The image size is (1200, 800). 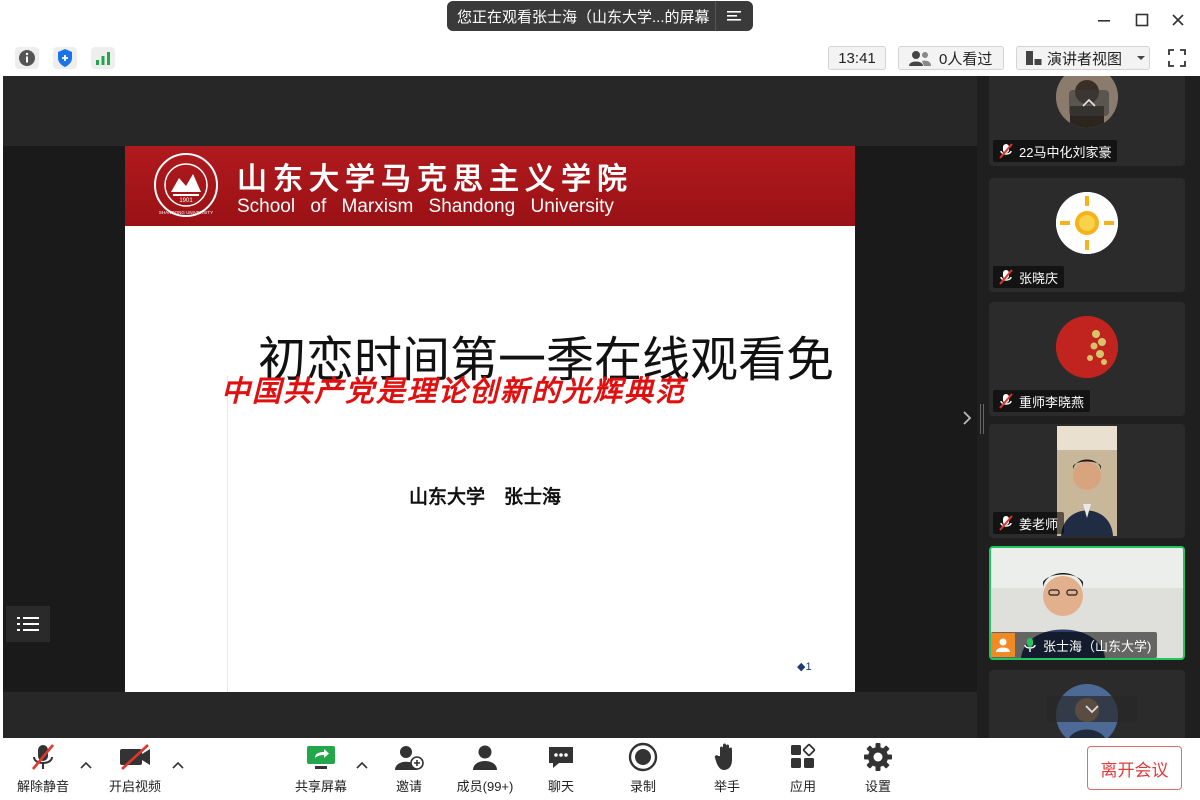 I want to click on participant-label: 22马中化刘家豪, so click(x=1055, y=151).